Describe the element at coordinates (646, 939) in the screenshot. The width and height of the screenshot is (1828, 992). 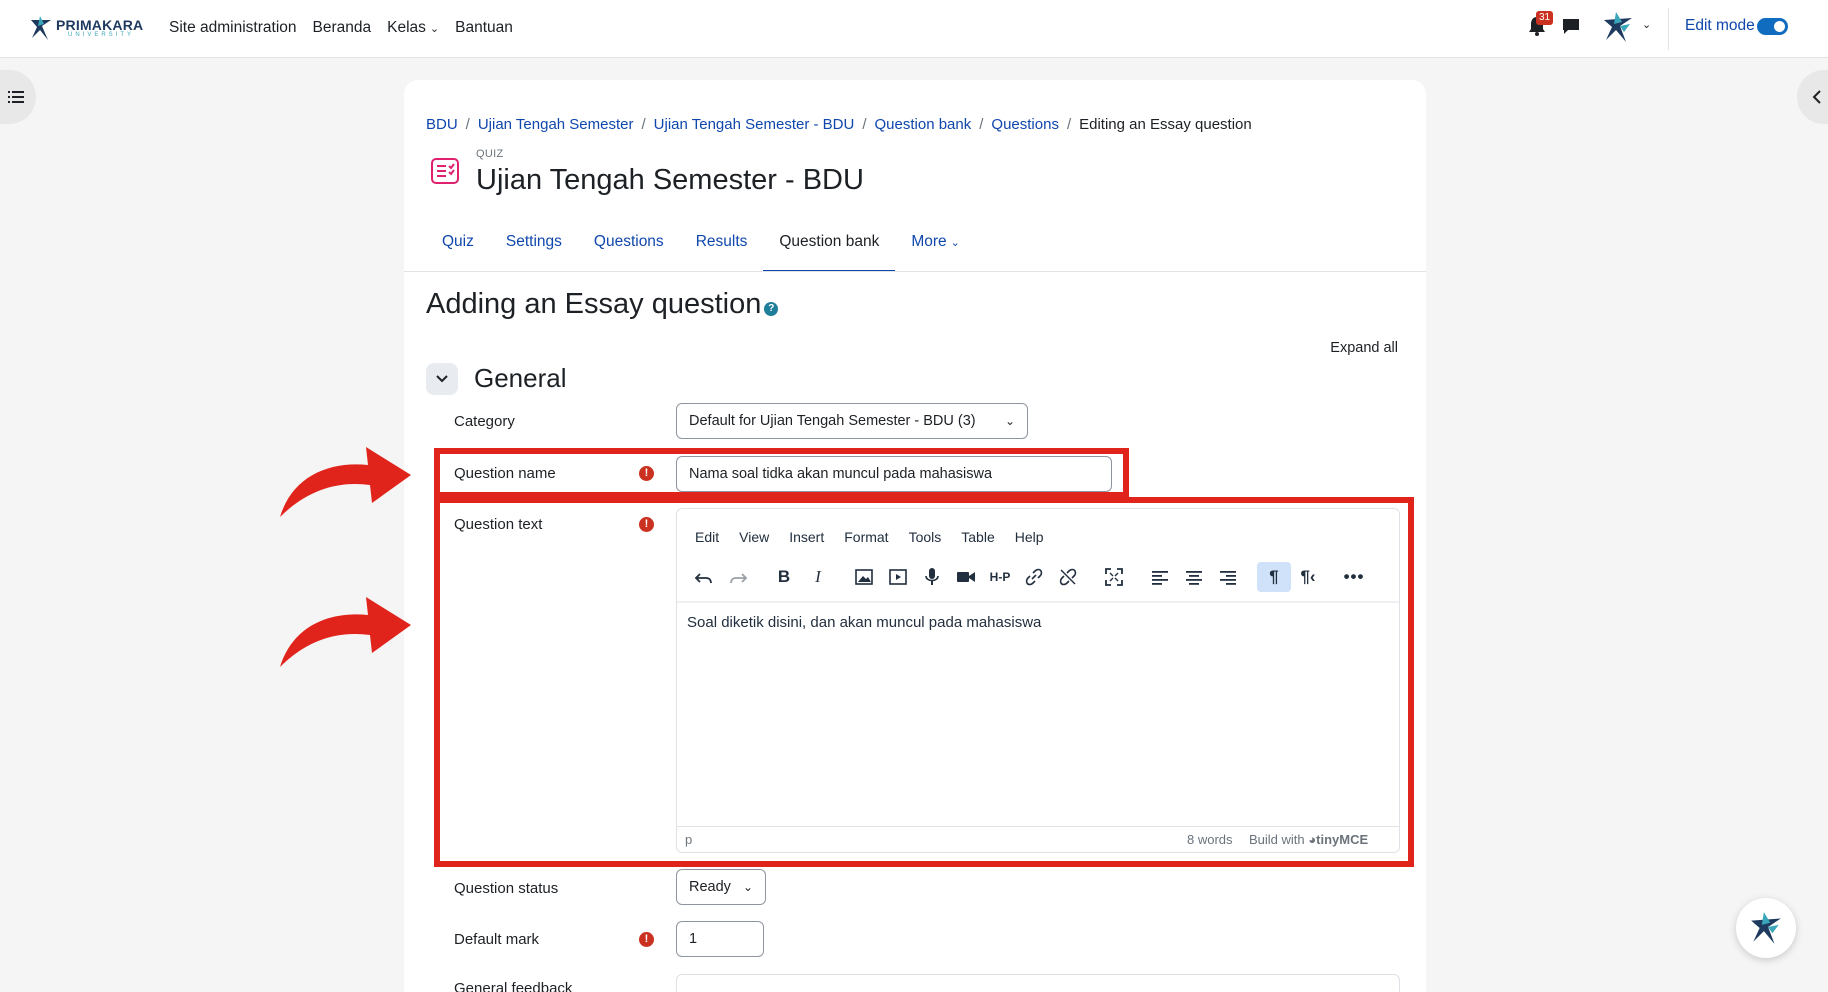
I see `required-icon: !` at that location.